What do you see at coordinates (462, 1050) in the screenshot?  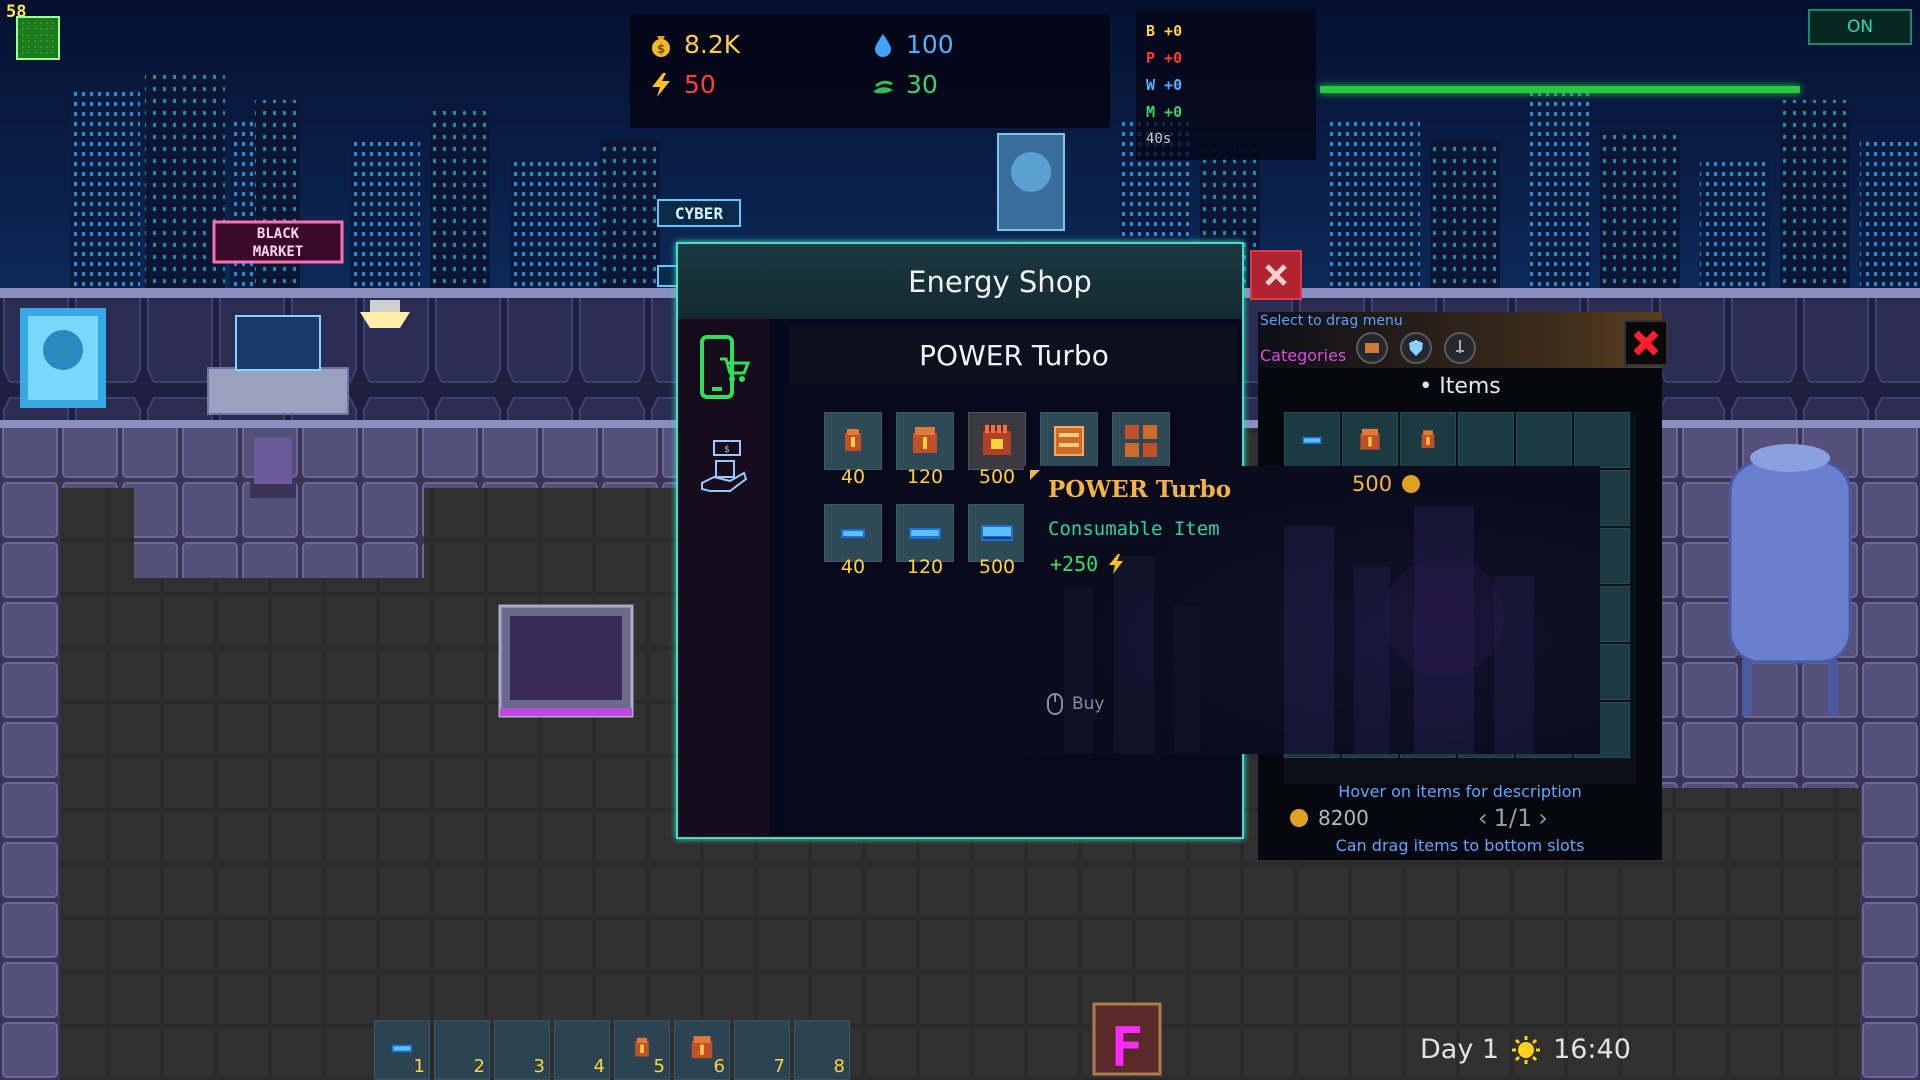 I see `hotbar-slot-2: 2` at bounding box center [462, 1050].